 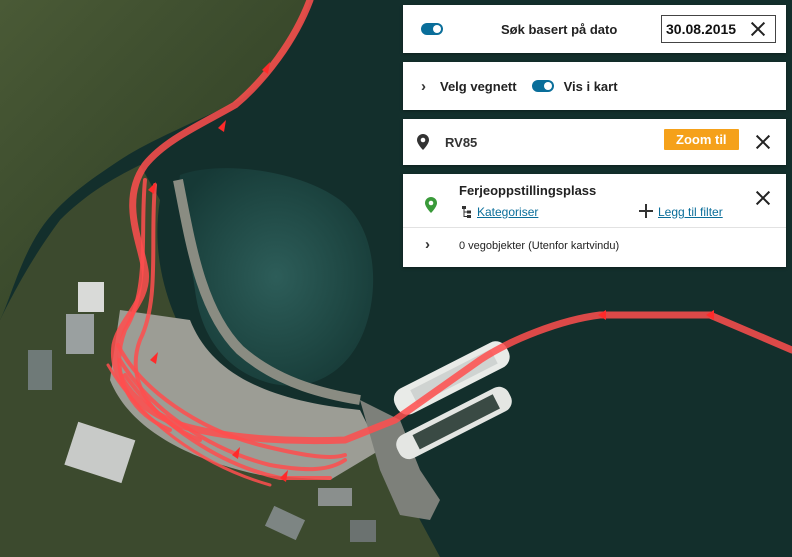 What do you see at coordinates (594, 227) in the screenshot?
I see `divider` at bounding box center [594, 227].